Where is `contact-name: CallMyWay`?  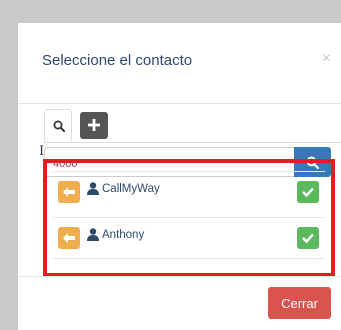
contact-name: CallMyWay is located at coordinates (131, 189).